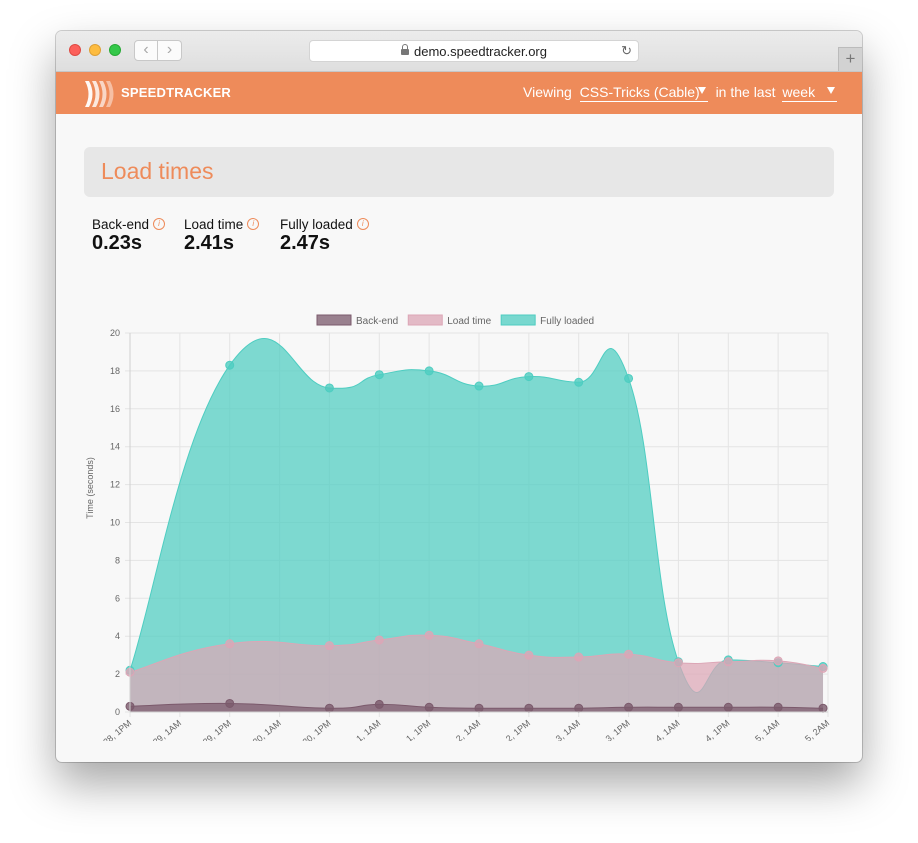 The height and width of the screenshot is (843, 918). I want to click on y-tick-label: 10, so click(115, 523).